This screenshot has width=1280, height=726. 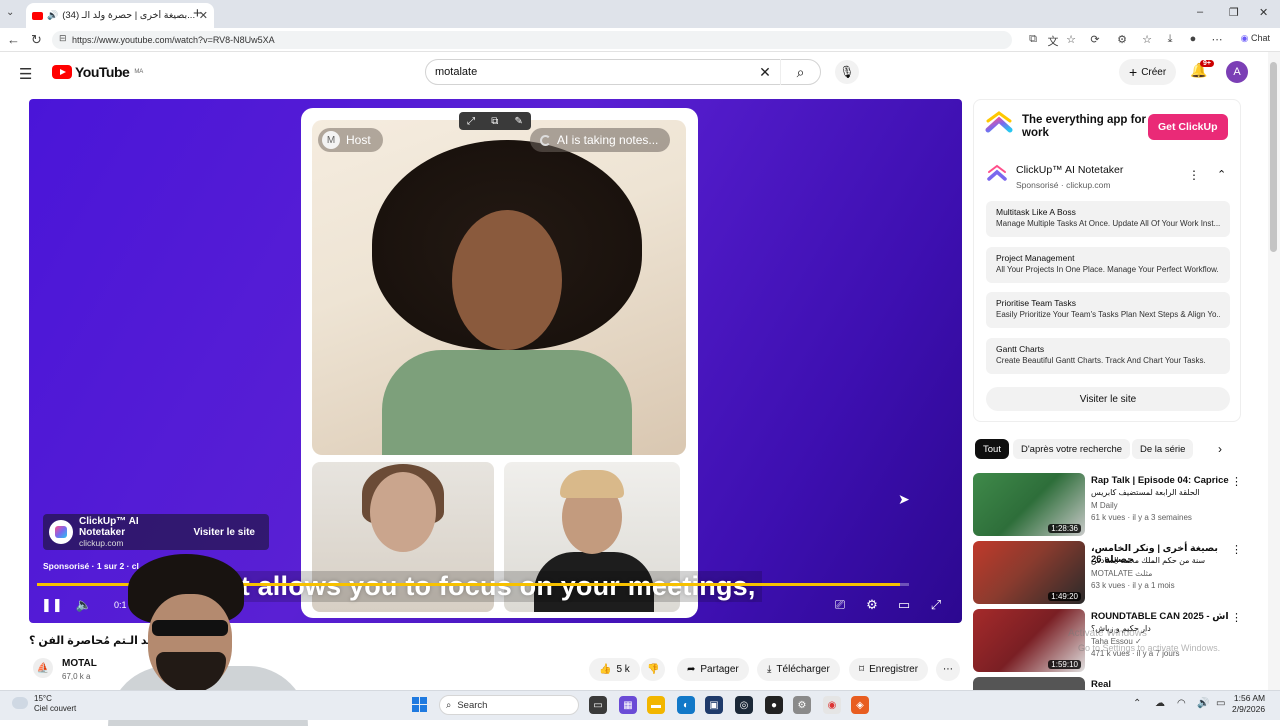 I want to click on tab-list-chevron-icon: ⌄, so click(x=10, y=12).